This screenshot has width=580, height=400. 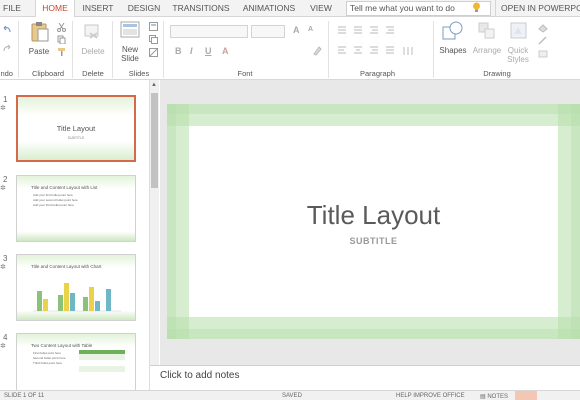 I want to click on slide-number: 2, so click(x=5, y=179).